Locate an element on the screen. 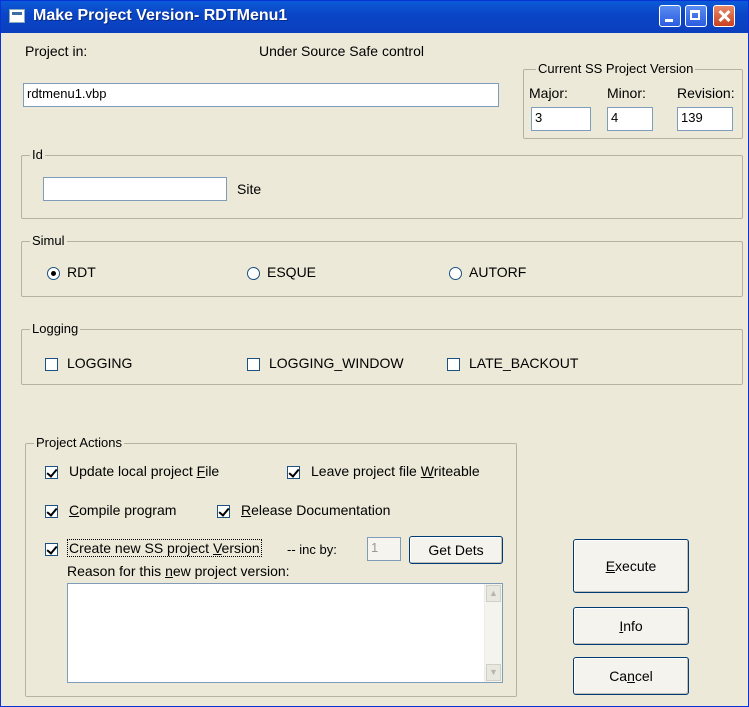 The image size is (749, 707). simul-autorf-radio is located at coordinates (455, 273).